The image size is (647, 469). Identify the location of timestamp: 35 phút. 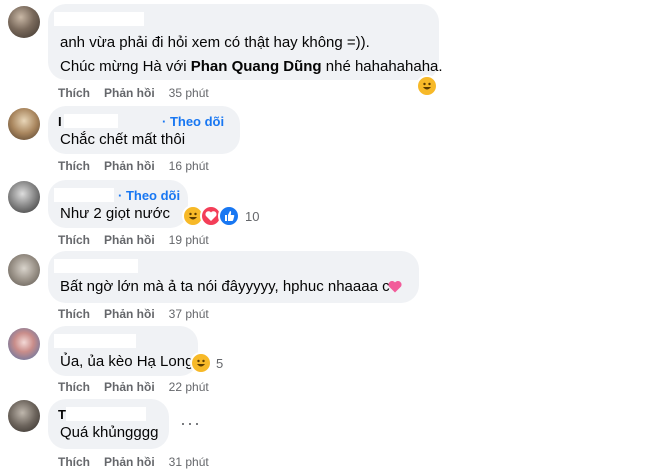
(189, 93).